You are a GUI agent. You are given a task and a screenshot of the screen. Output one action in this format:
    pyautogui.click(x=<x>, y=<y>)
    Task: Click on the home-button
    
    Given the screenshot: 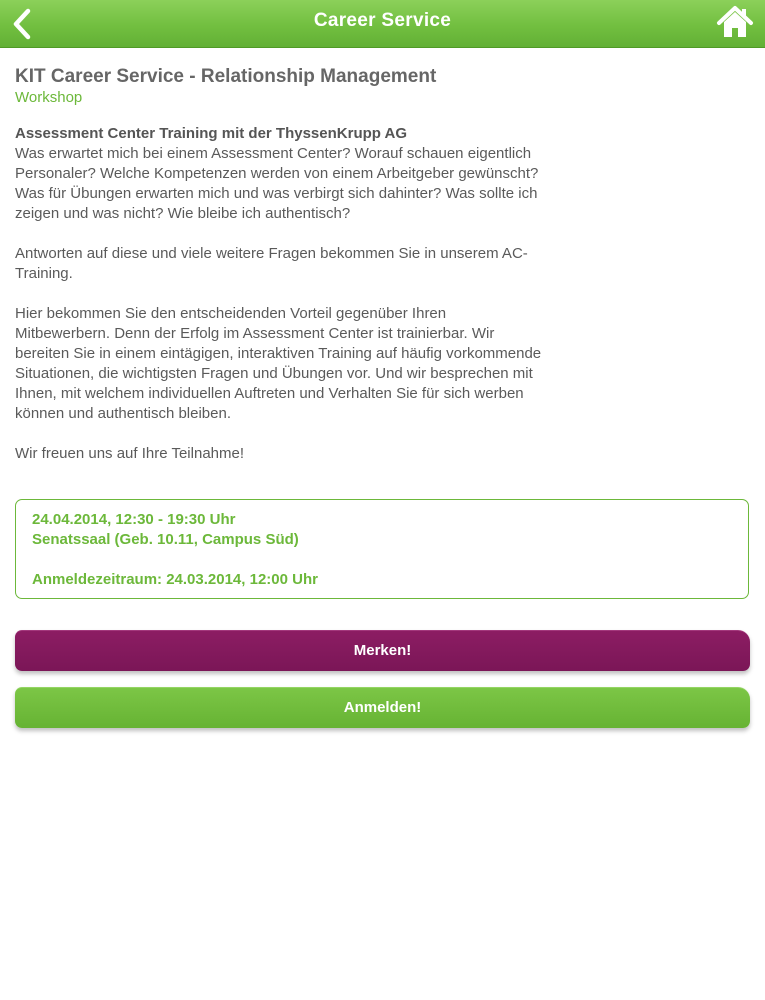 What is the action you would take?
    pyautogui.click(x=735, y=22)
    